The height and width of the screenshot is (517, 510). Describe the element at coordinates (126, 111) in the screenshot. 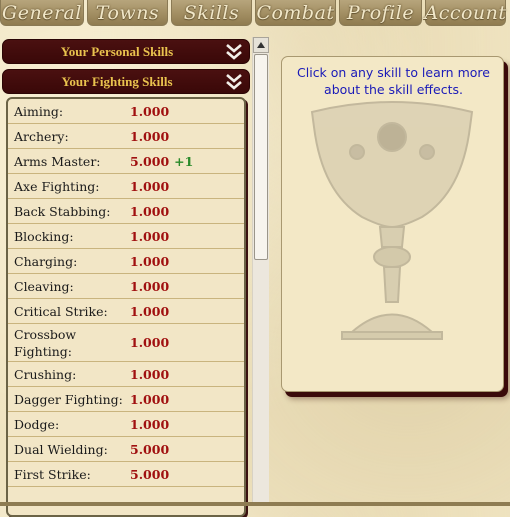

I see `skill-row: Aiming: 1.000` at that location.